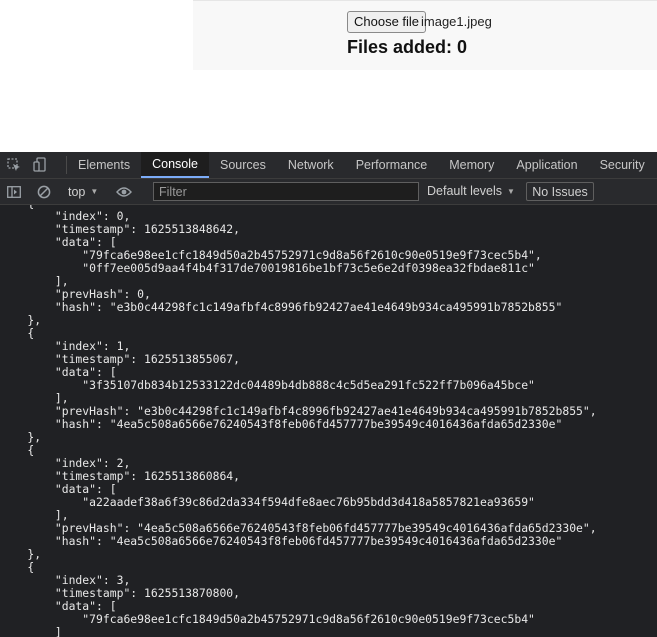 The width and height of the screenshot is (657, 637). I want to click on filter-input, so click(286, 191).